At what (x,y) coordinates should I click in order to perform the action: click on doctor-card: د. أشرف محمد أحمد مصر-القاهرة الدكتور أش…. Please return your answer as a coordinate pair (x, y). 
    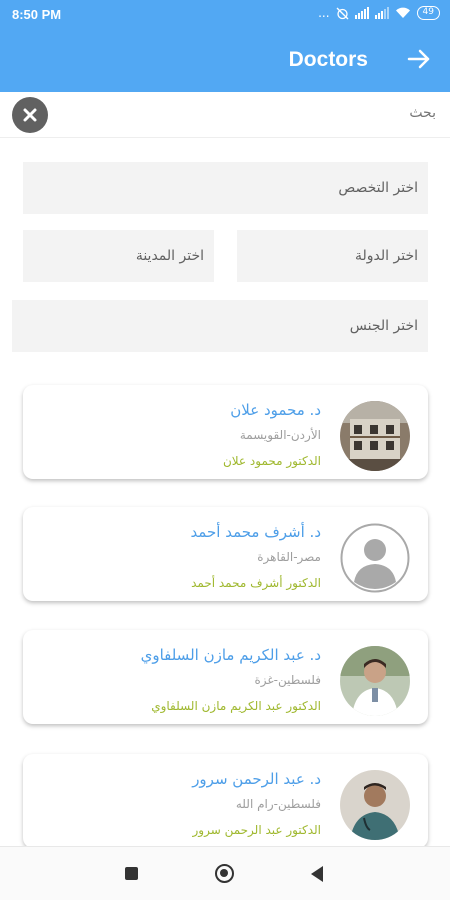
    Looking at the image, I should click on (225, 554).